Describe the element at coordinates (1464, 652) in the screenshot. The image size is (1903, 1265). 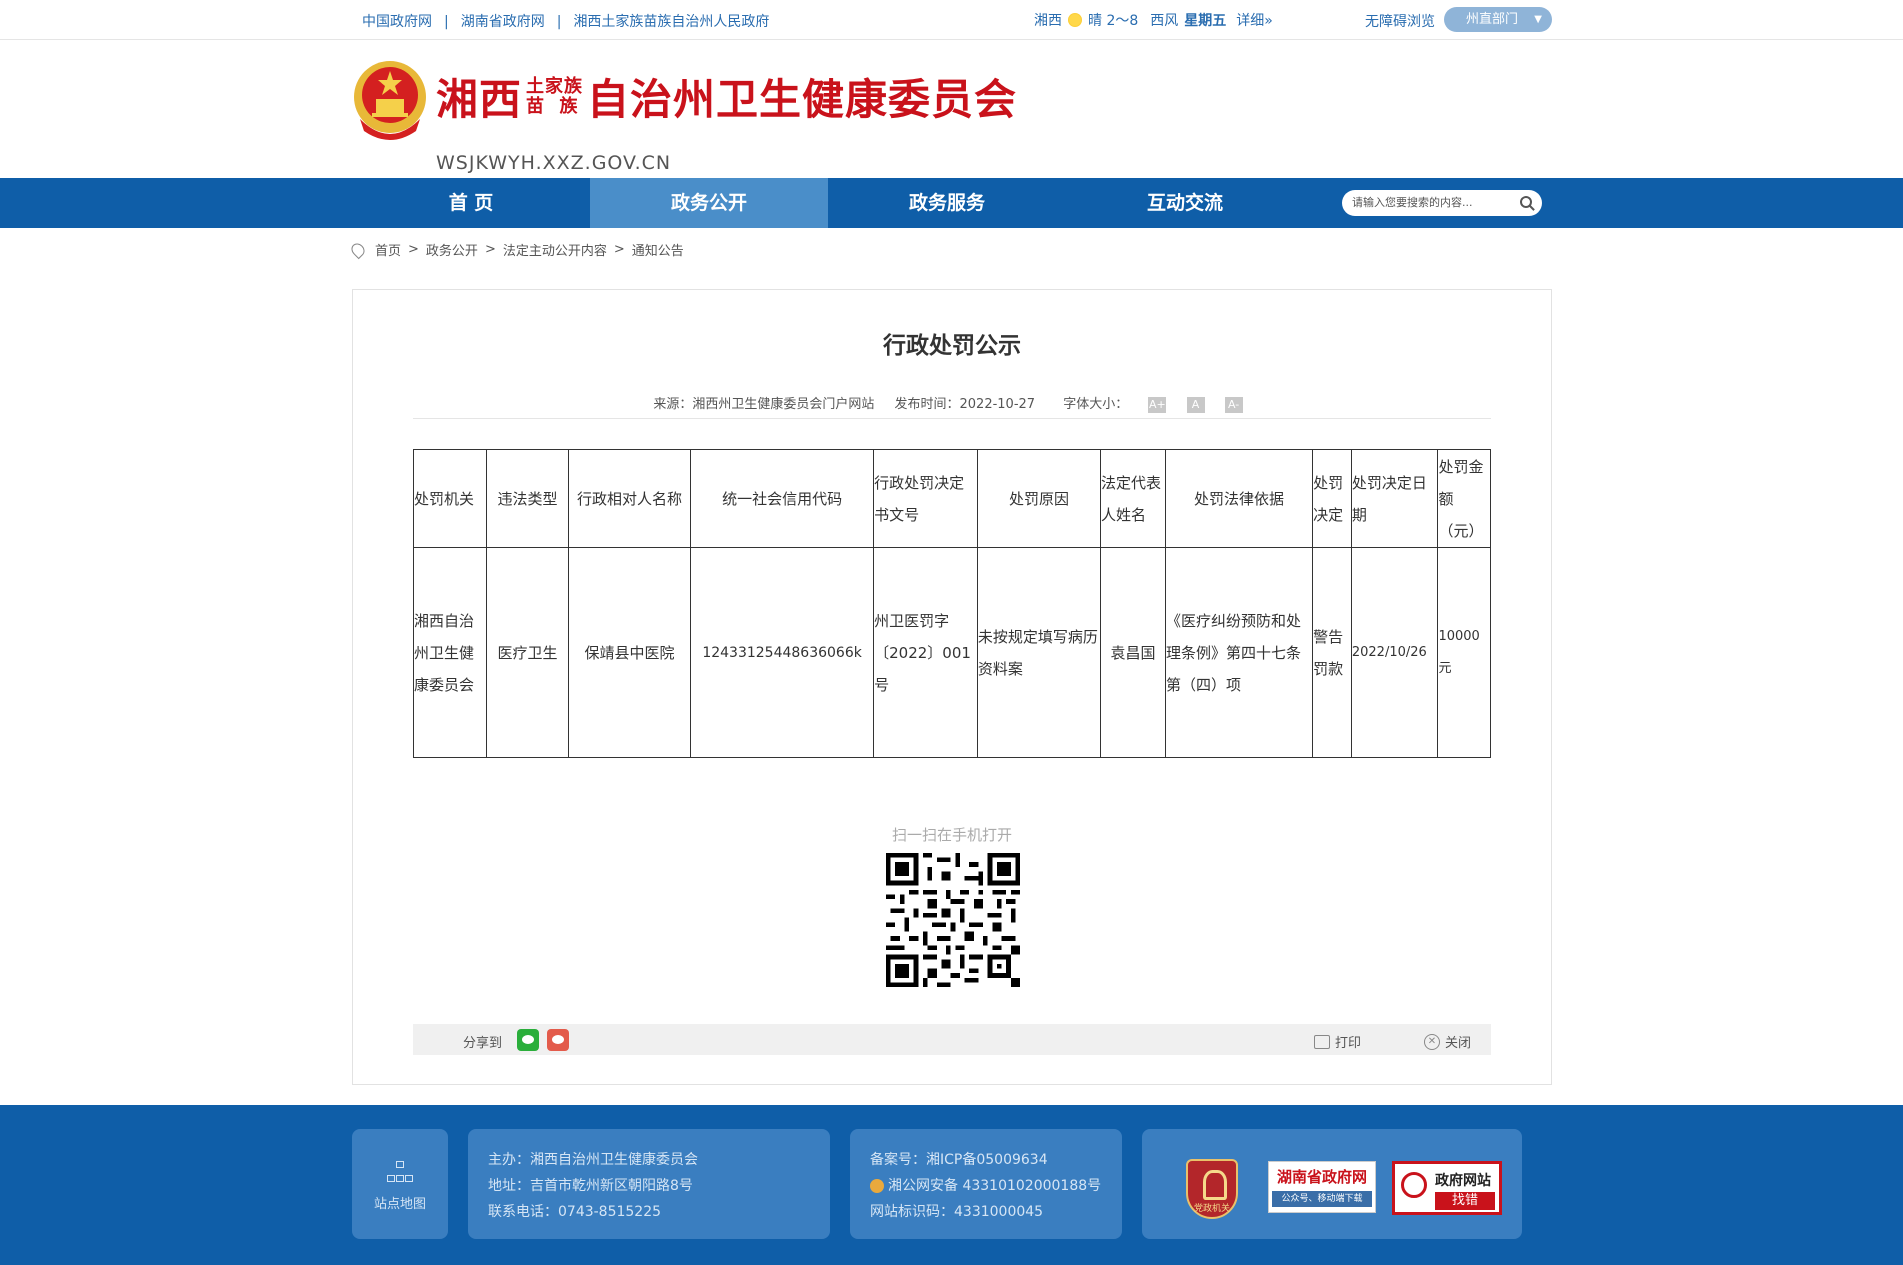
I see `table-cell: 10000元` at that location.